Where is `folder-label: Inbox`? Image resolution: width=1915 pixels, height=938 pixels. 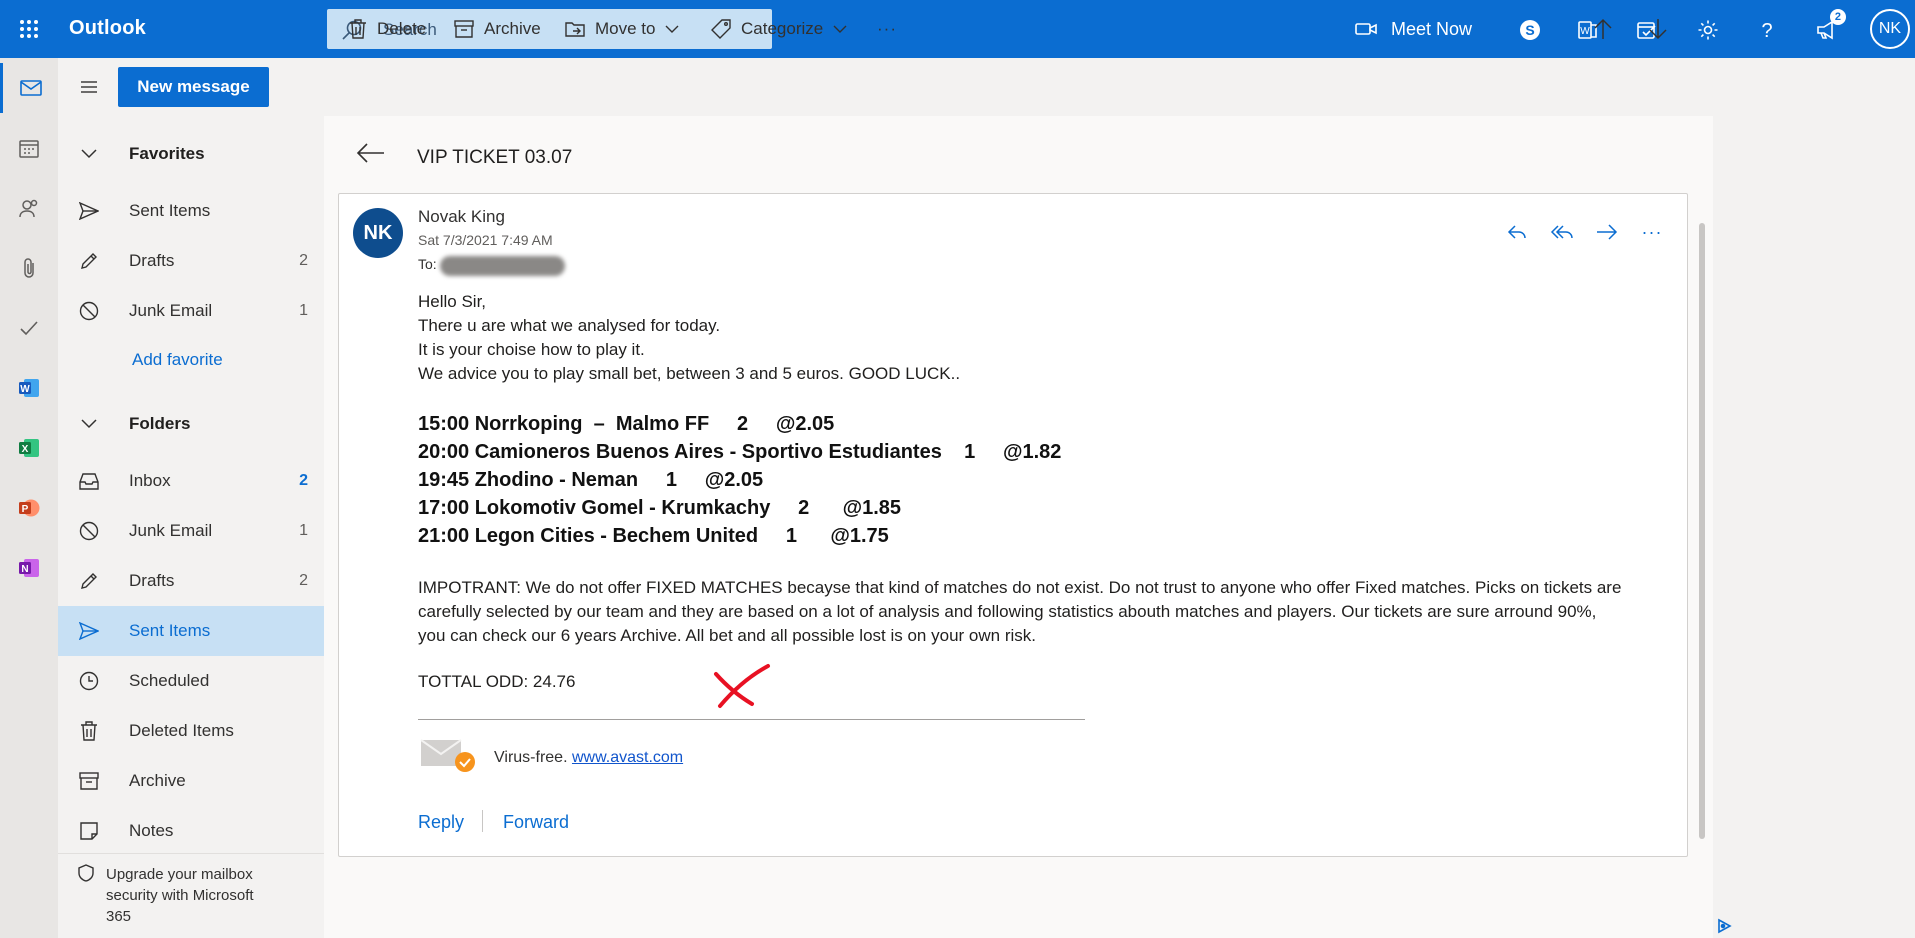 folder-label: Inbox is located at coordinates (150, 480).